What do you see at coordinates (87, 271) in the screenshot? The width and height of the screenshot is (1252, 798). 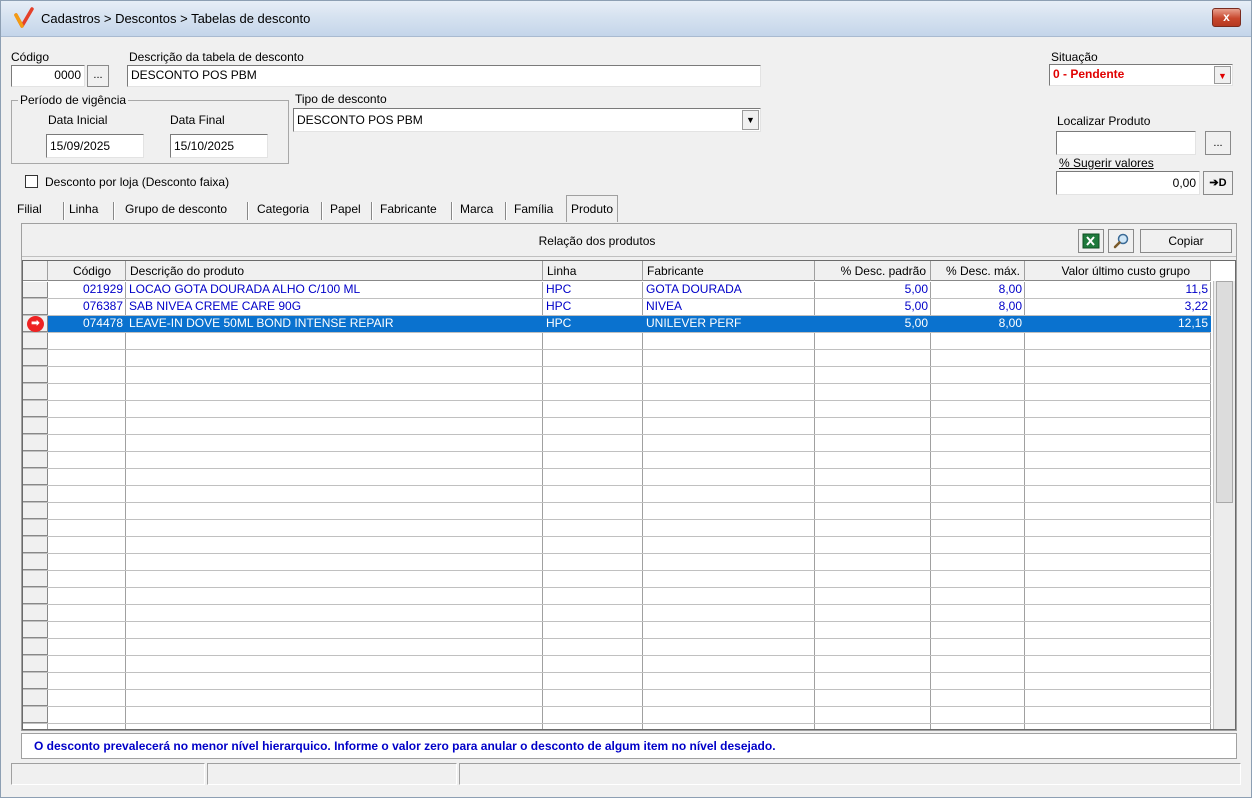 I see `header-codigo: Código` at bounding box center [87, 271].